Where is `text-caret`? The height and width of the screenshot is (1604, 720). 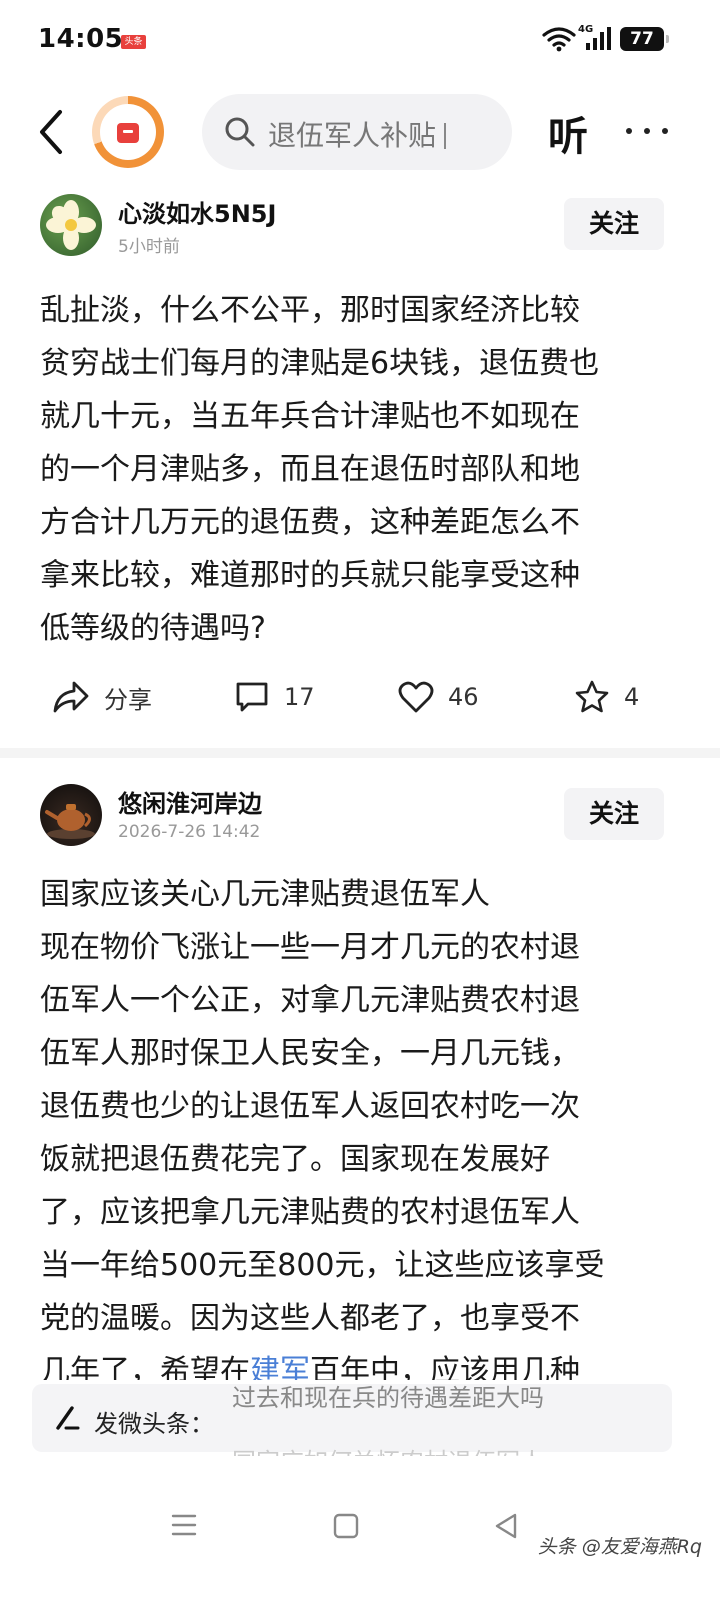 text-caret is located at coordinates (445, 136).